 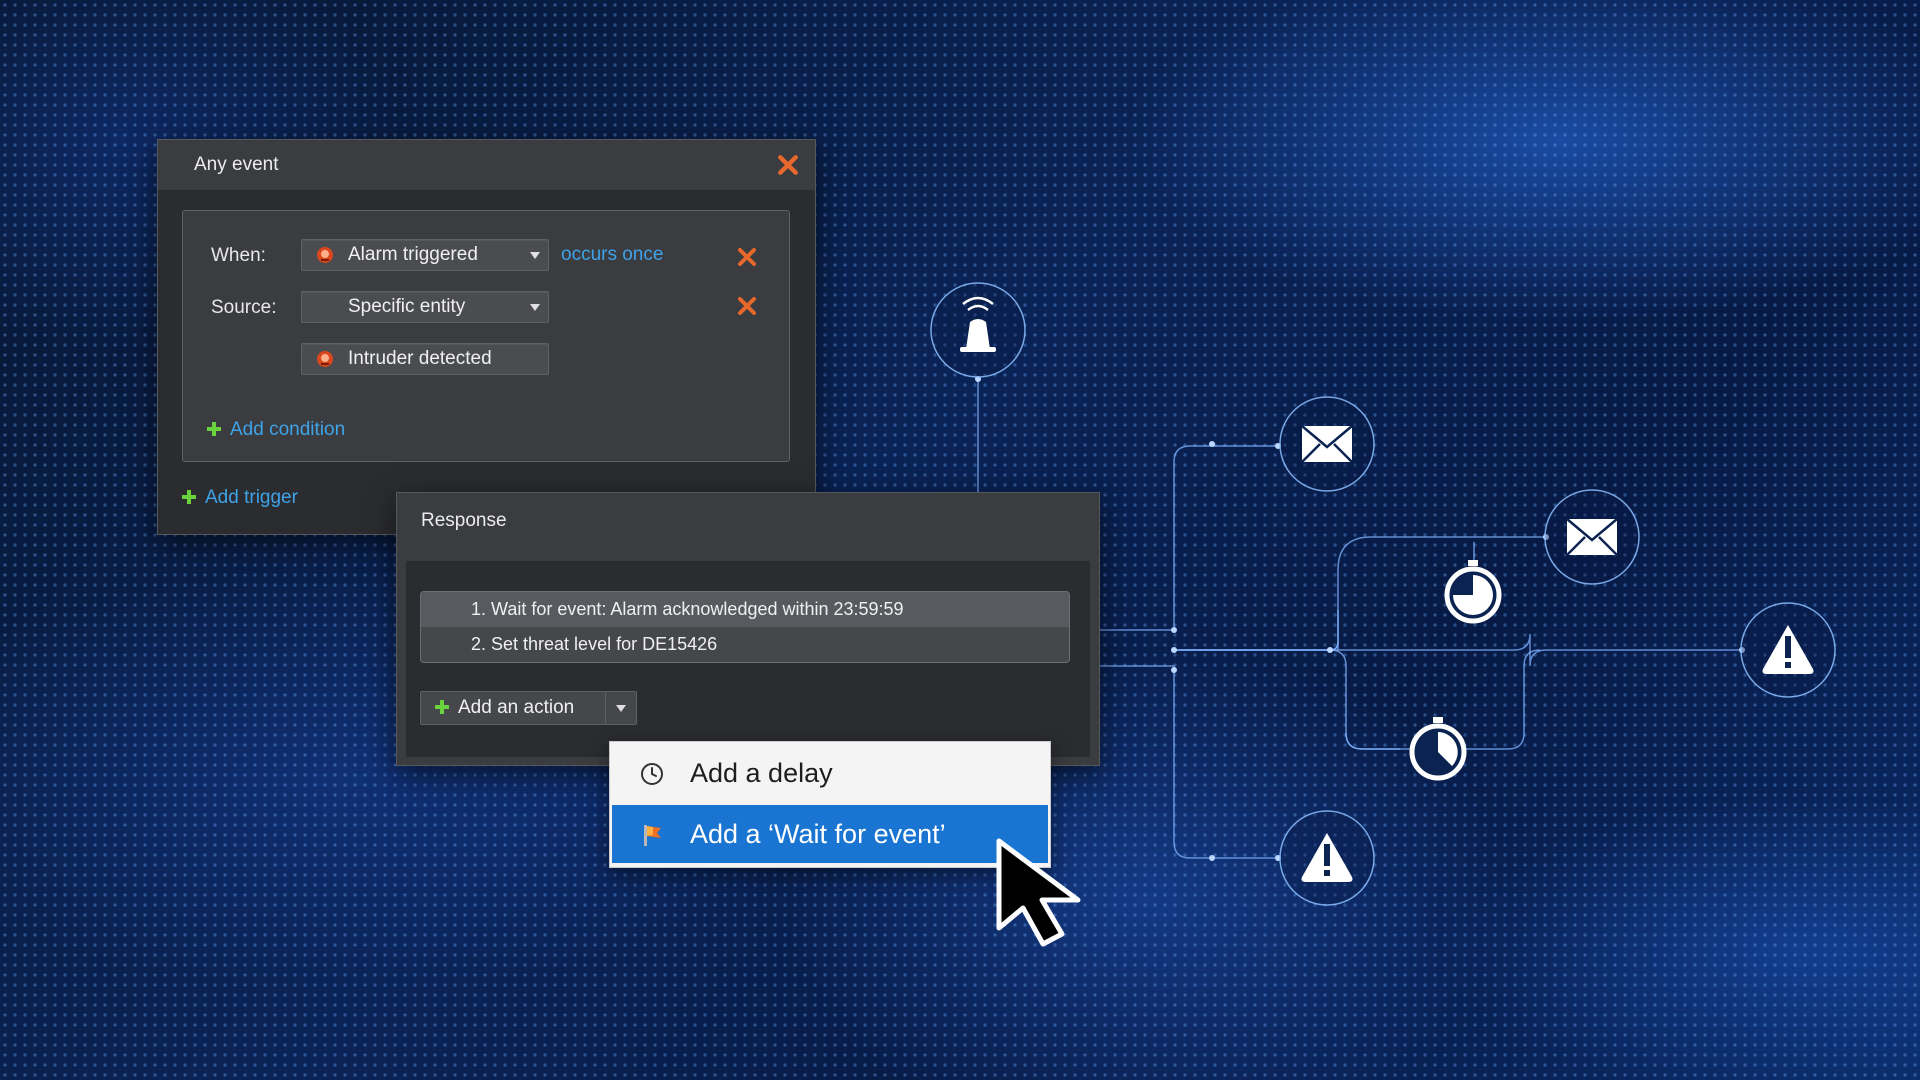 I want to click on mouse-cursor-icon, so click(x=1038, y=892).